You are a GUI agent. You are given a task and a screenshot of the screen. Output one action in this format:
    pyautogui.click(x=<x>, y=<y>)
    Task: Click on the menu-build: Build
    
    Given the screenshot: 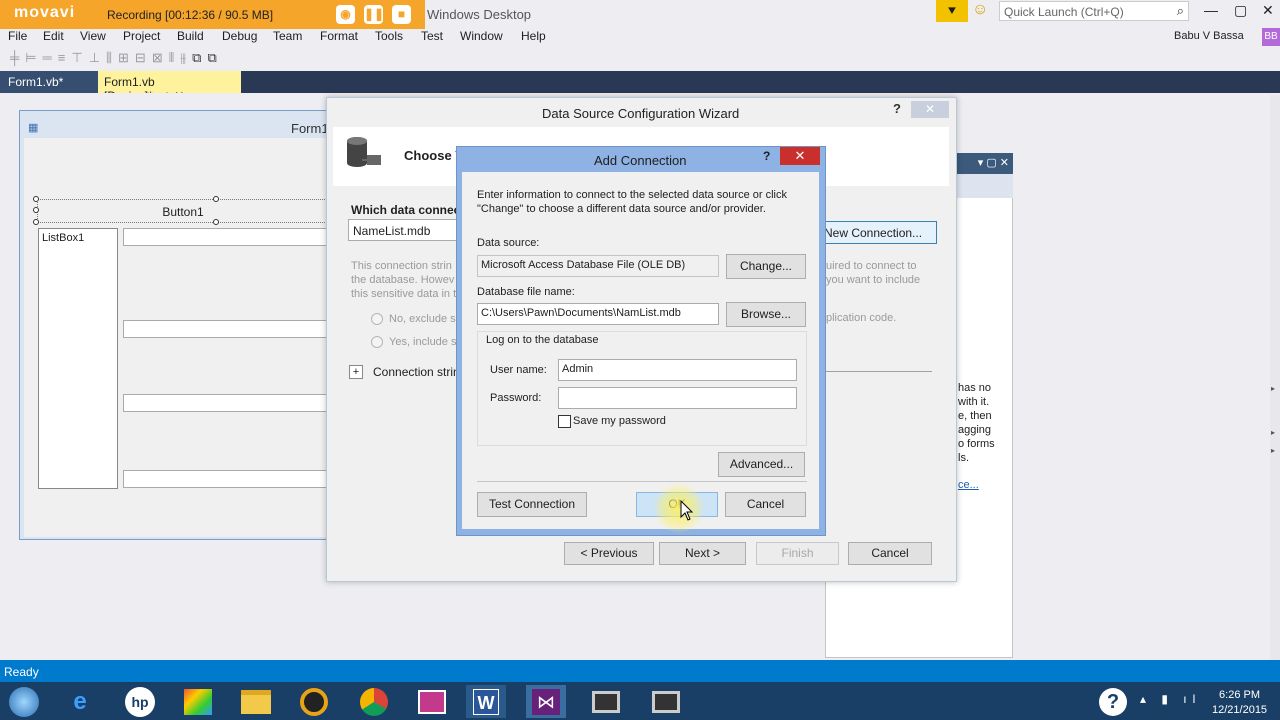 What is the action you would take?
    pyautogui.click(x=190, y=36)
    